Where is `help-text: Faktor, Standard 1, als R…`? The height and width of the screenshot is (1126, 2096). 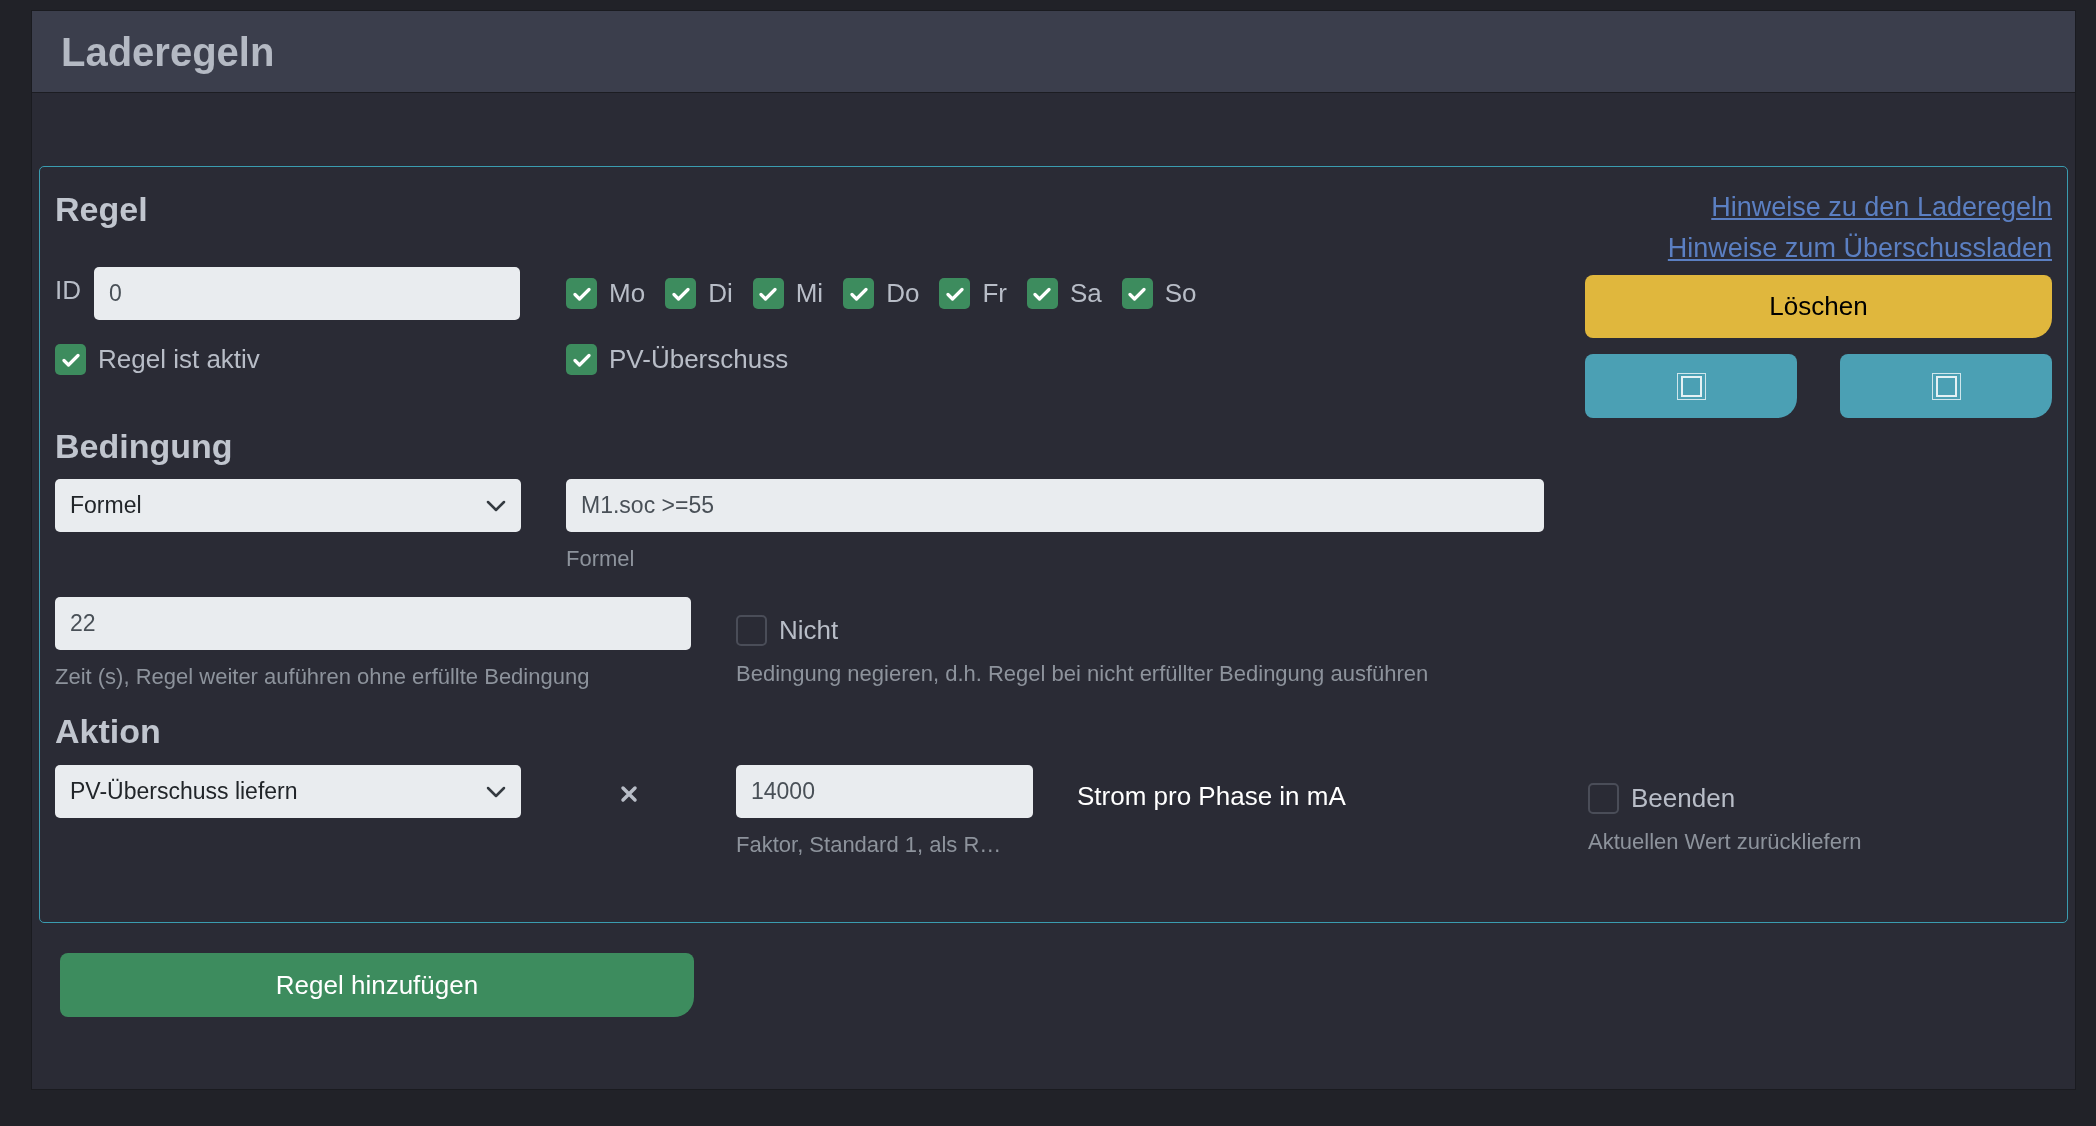 help-text: Faktor, Standard 1, als R… is located at coordinates (869, 845).